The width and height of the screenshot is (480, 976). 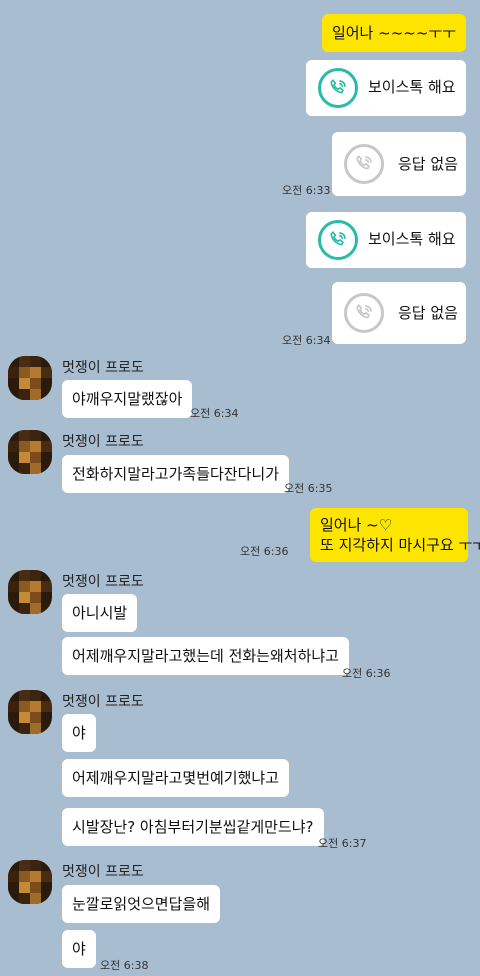 I want to click on message-text: 아니시발, so click(x=100, y=613).